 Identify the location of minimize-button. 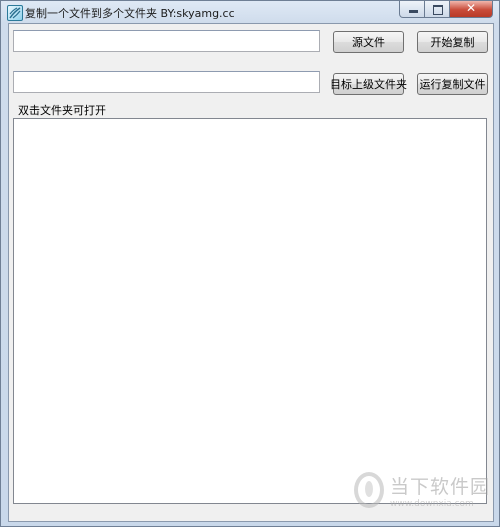
(412, 9).